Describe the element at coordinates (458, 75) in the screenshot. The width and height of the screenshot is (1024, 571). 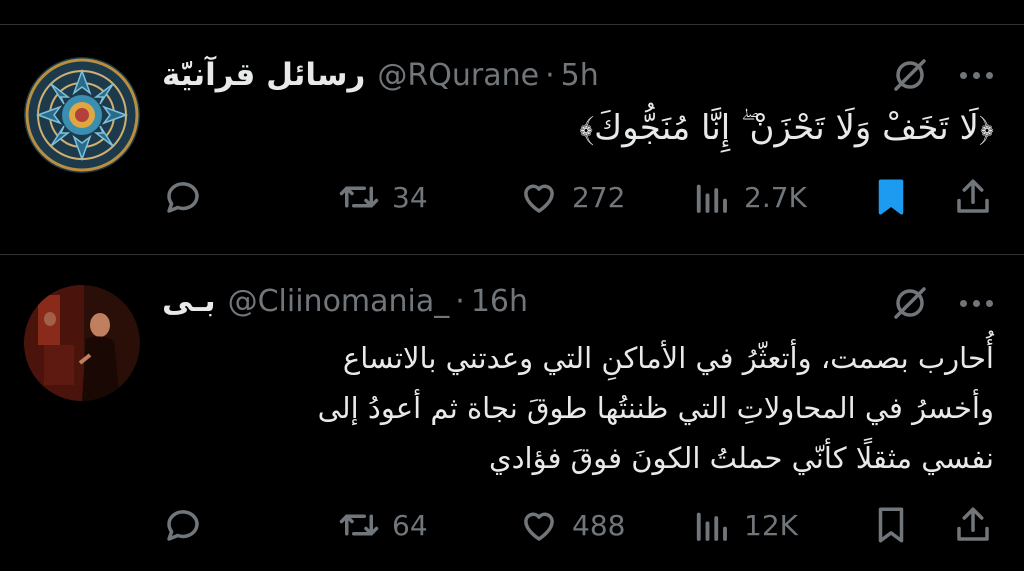
I see `author-handle: @RQurane` at that location.